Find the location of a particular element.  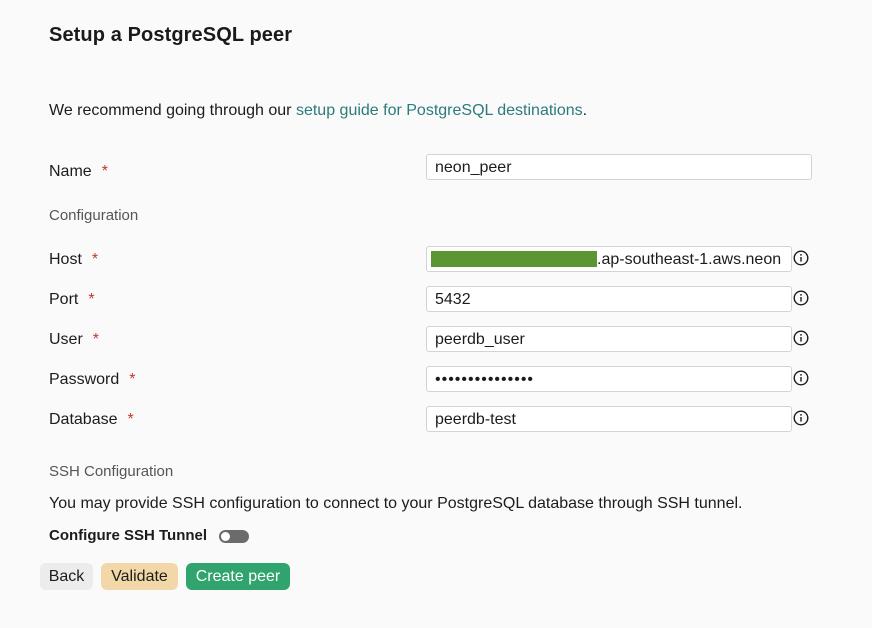

ssh-tunnel-toggle is located at coordinates (234, 536).